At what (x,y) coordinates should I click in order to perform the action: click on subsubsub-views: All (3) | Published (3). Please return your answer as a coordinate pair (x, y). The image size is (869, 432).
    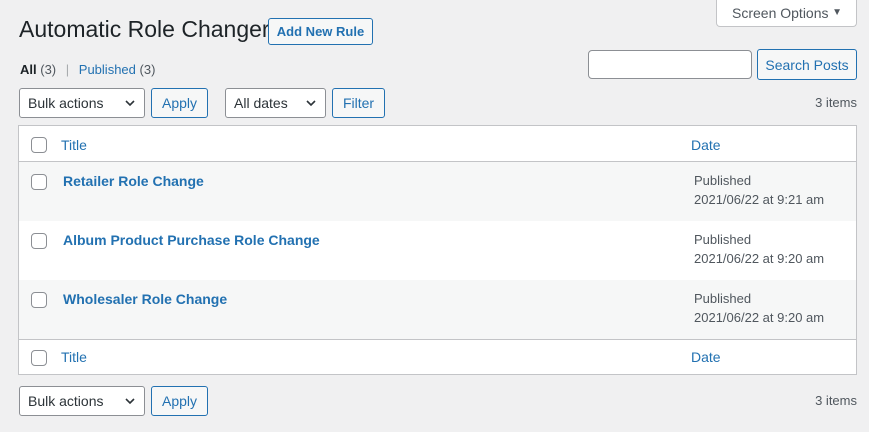
    Looking at the image, I should click on (87, 69).